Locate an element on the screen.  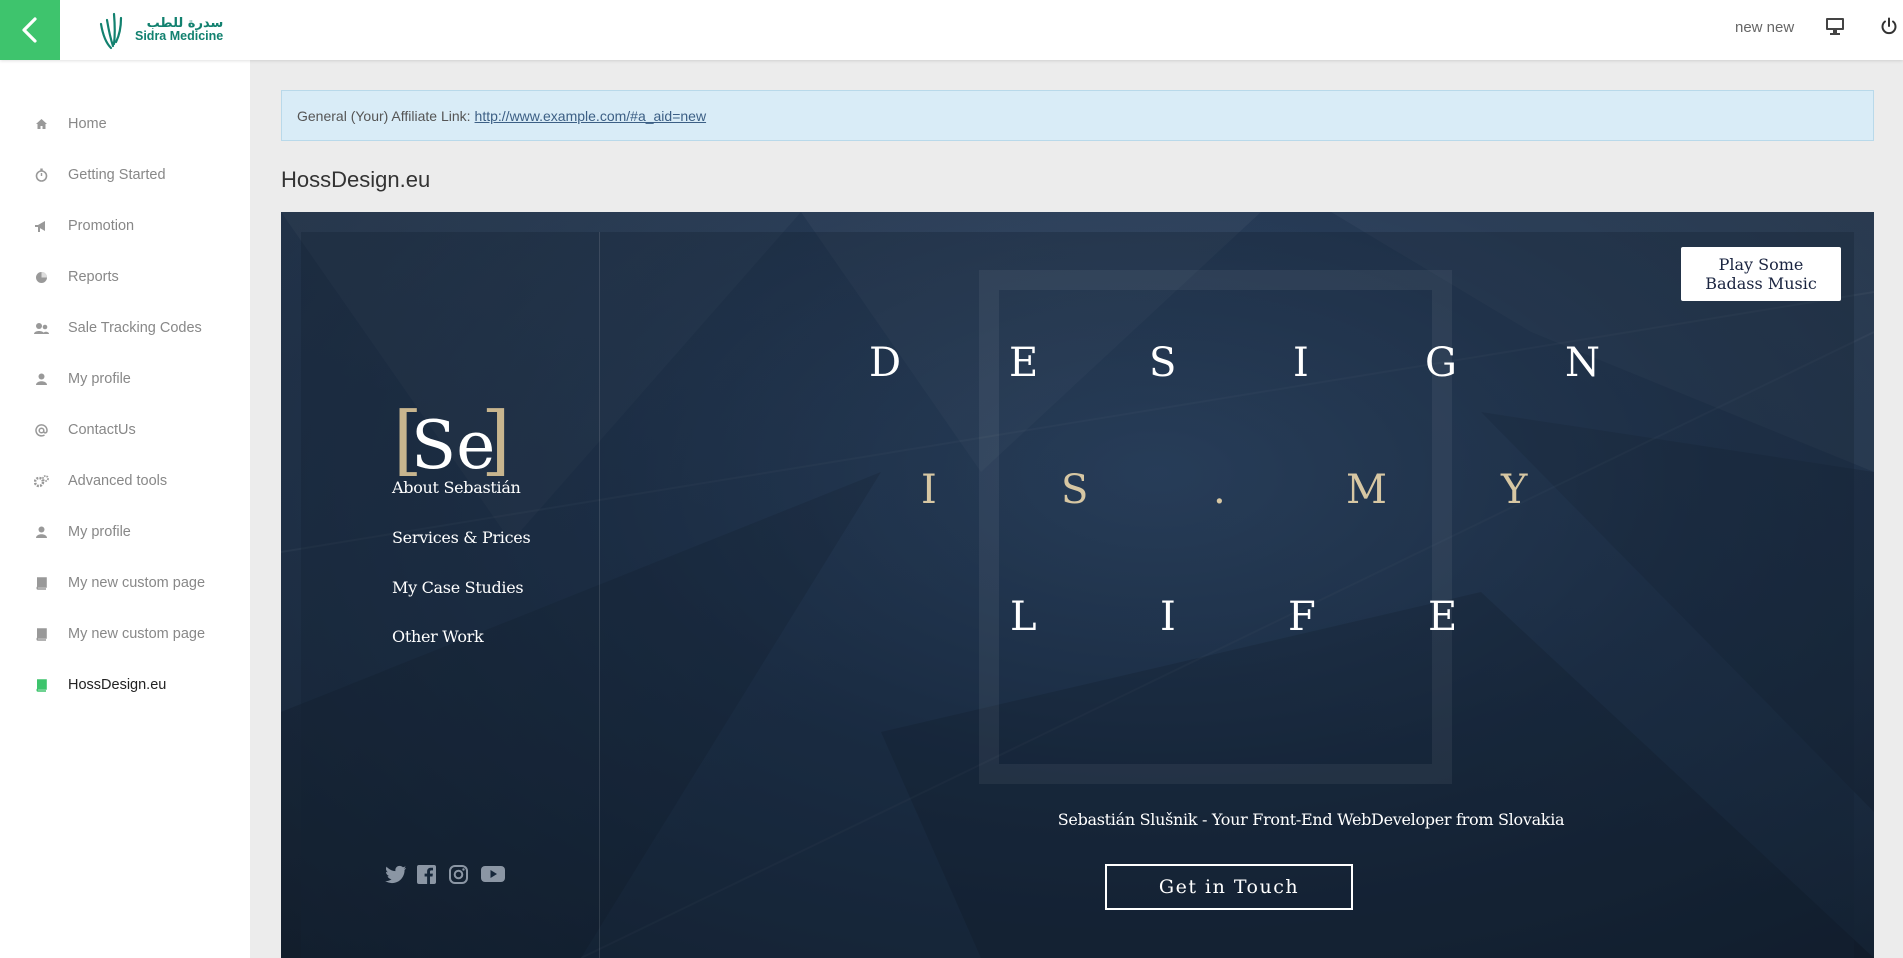
sidebar-divider is located at coordinates (599, 595).